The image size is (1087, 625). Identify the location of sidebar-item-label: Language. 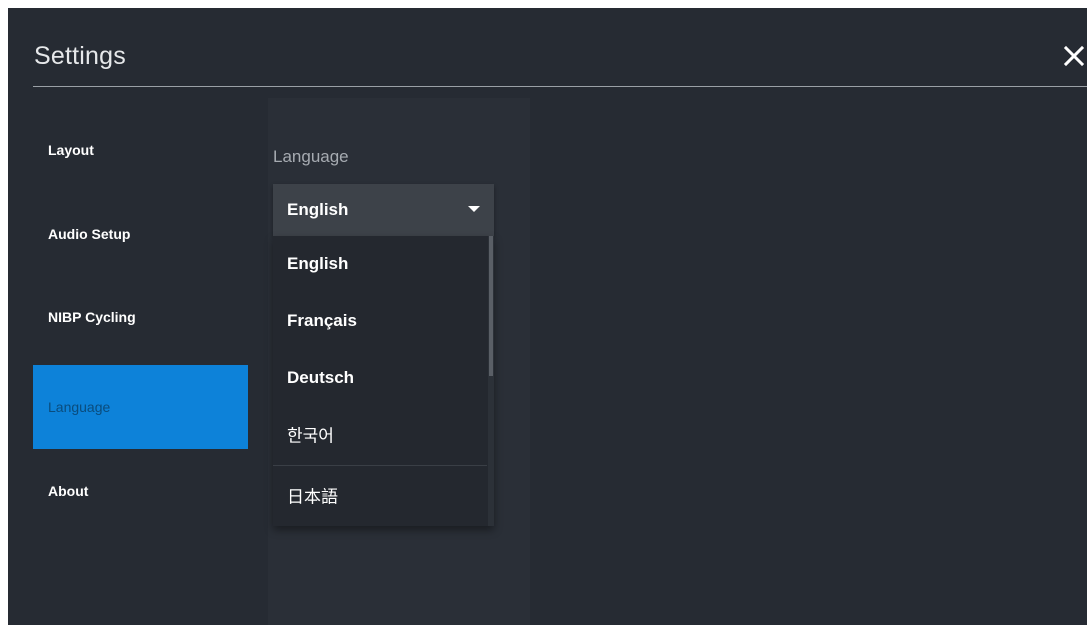
(79, 407).